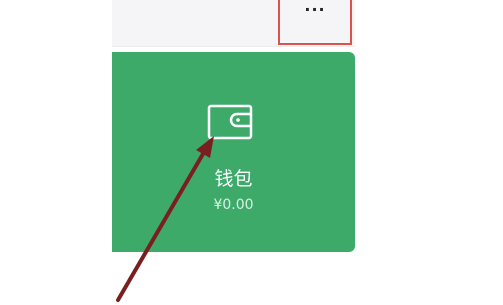 This screenshot has height=305, width=503. What do you see at coordinates (233, 179) in the screenshot?
I see `wallet-label: 钱包` at bounding box center [233, 179].